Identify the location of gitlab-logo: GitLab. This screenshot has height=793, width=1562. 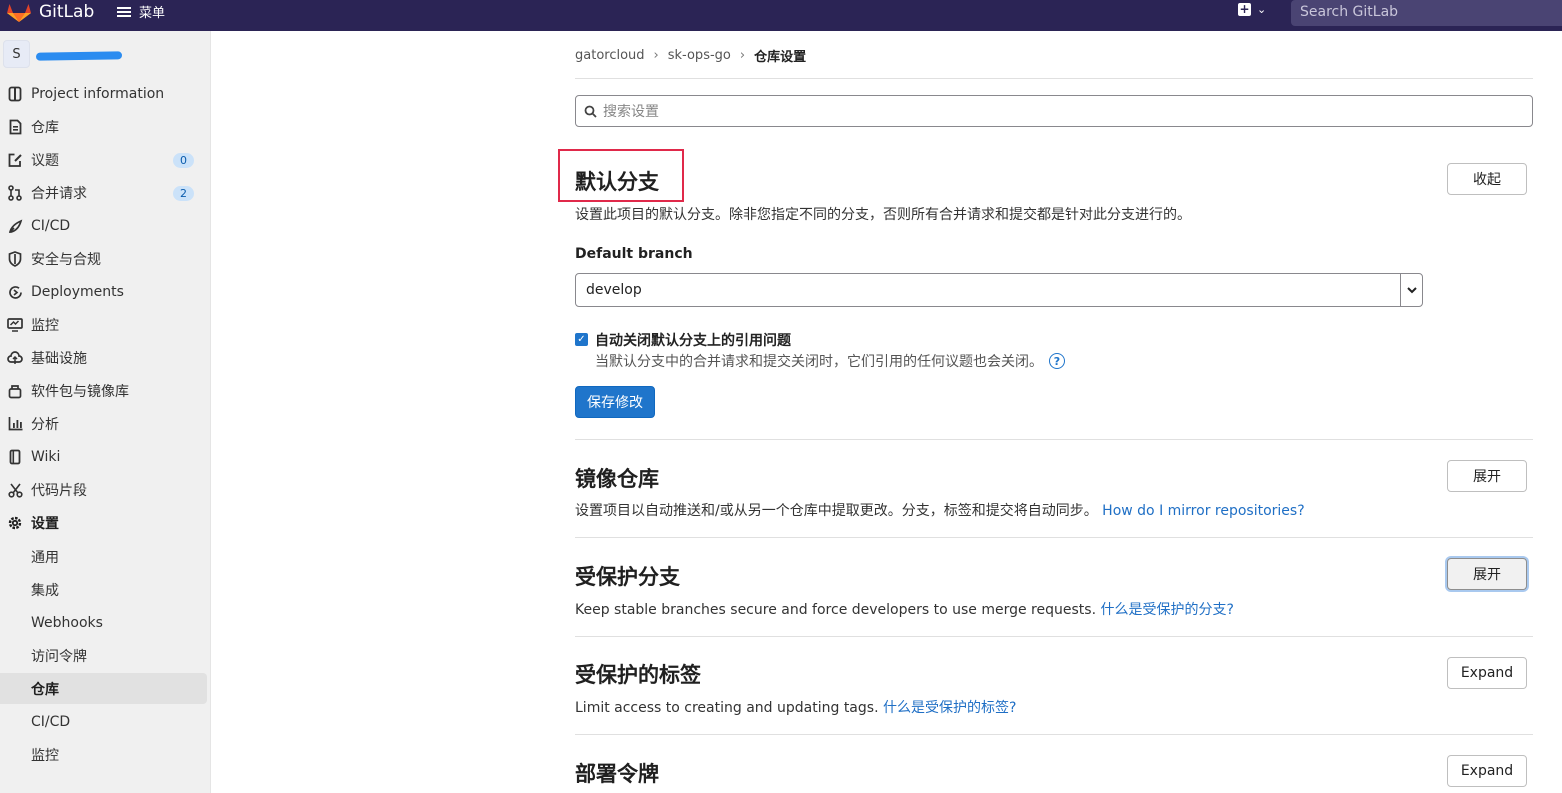
(50, 12).